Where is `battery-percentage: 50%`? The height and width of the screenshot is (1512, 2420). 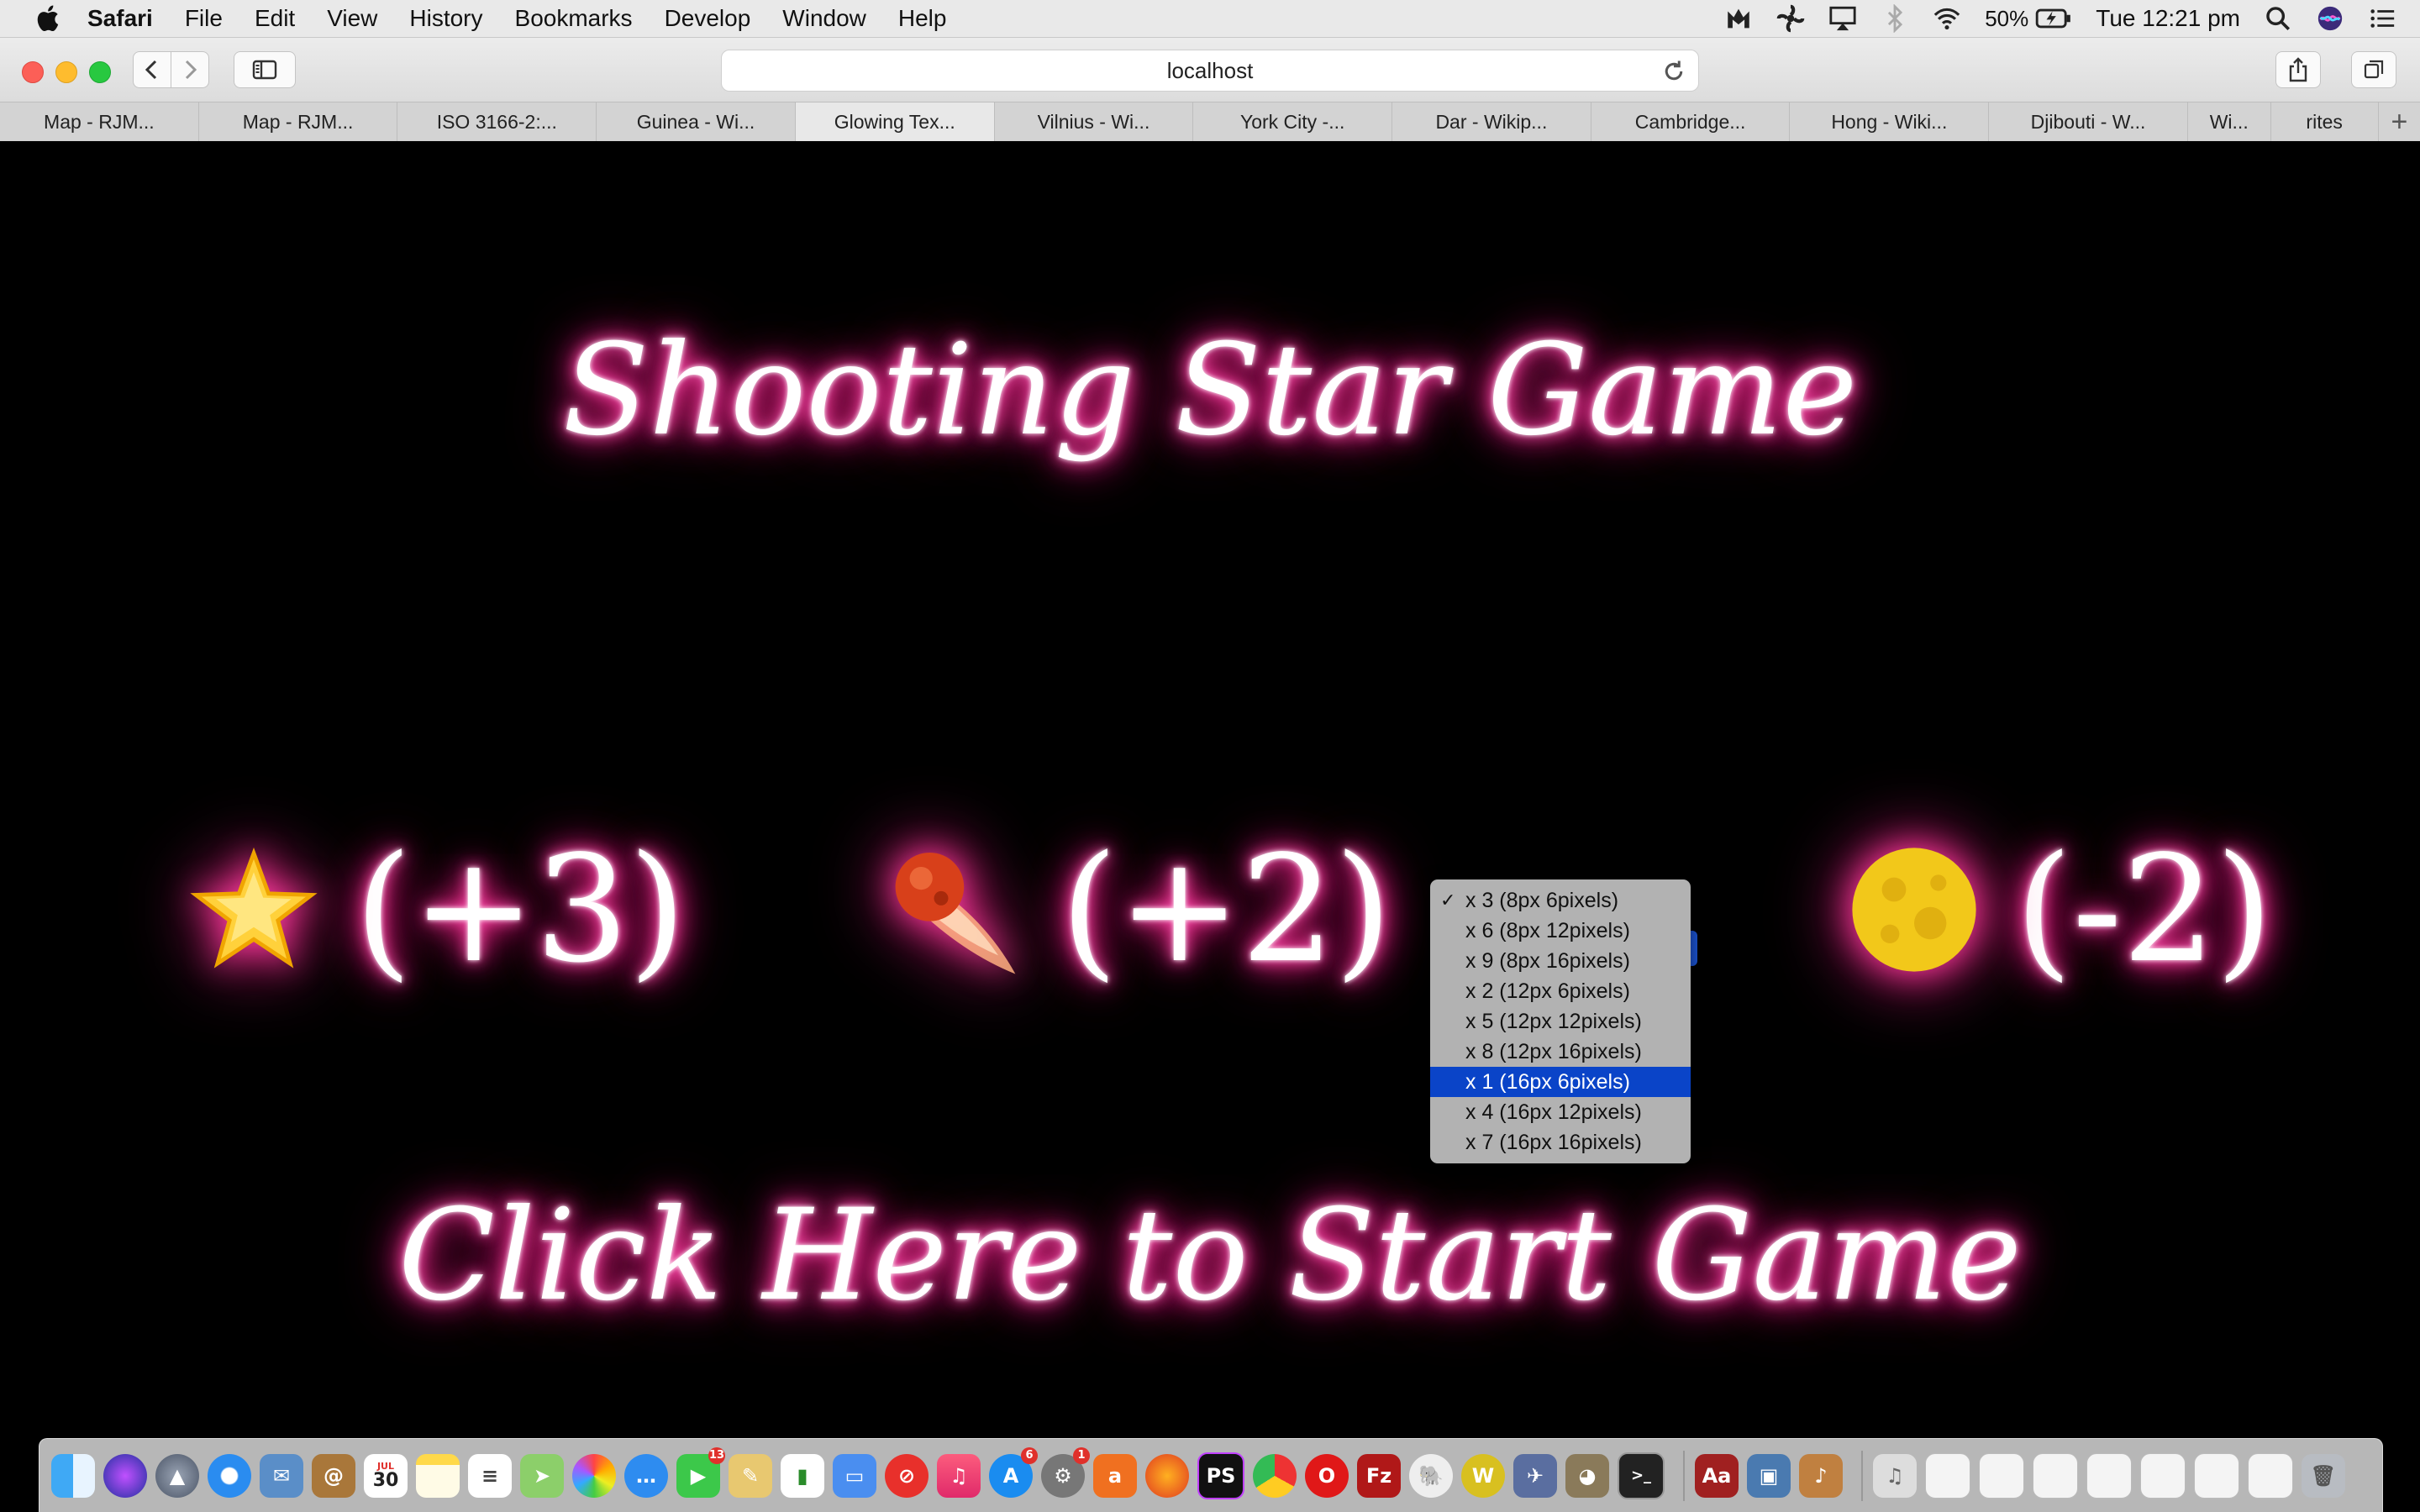 battery-percentage: 50% is located at coordinates (2006, 19).